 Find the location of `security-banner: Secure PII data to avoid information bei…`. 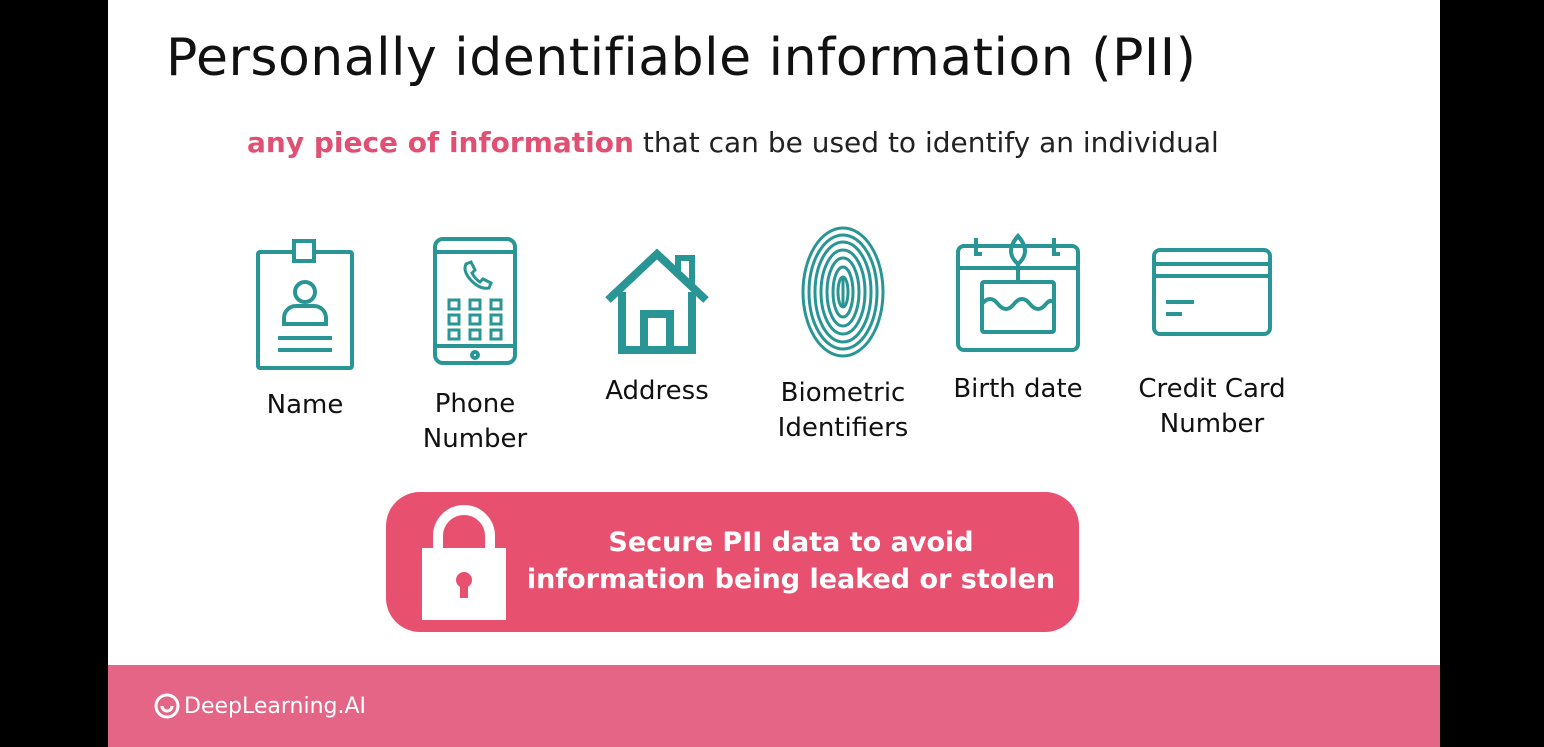

security-banner: Secure PII data to avoid information bei… is located at coordinates (732, 562).